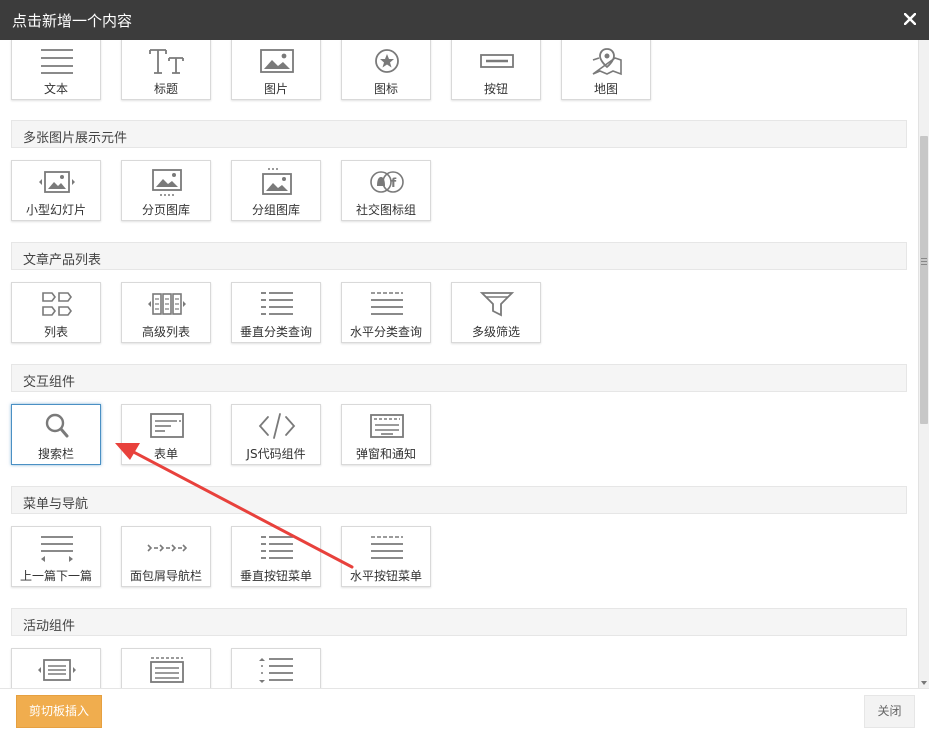  Describe the element at coordinates (385, 332) in the screenshot. I see `tile-label: 水平分类查询` at that location.